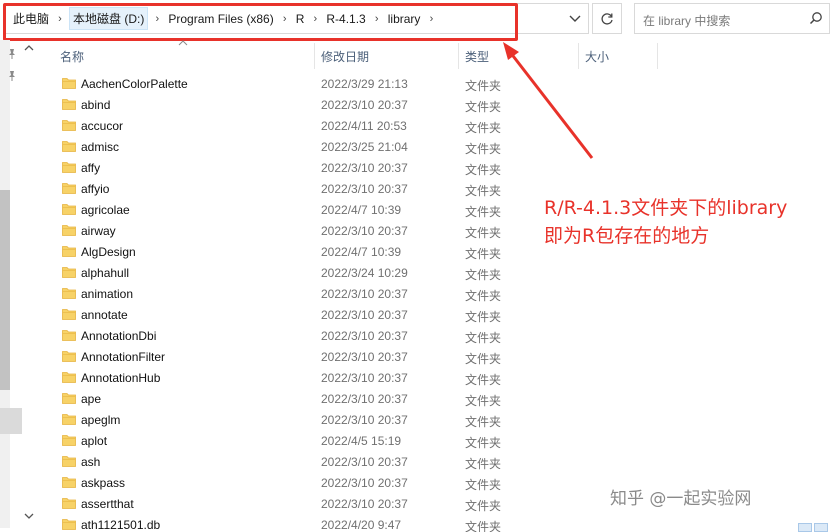 This screenshot has height=532, width=830. I want to click on file-name: AnnotationDbi, so click(118, 336).